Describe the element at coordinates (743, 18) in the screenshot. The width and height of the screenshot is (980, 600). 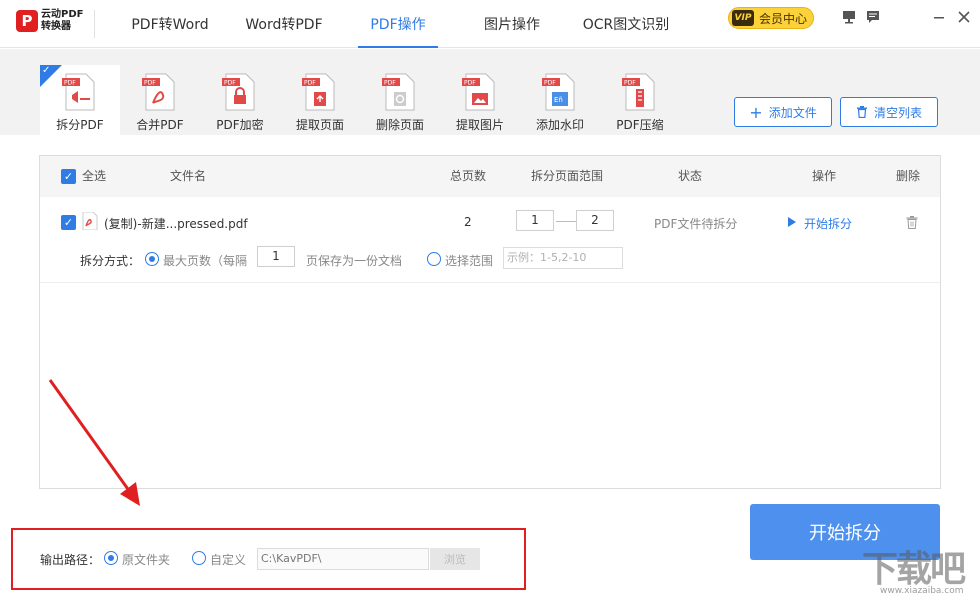
I see `vip-icon: VIP` at that location.